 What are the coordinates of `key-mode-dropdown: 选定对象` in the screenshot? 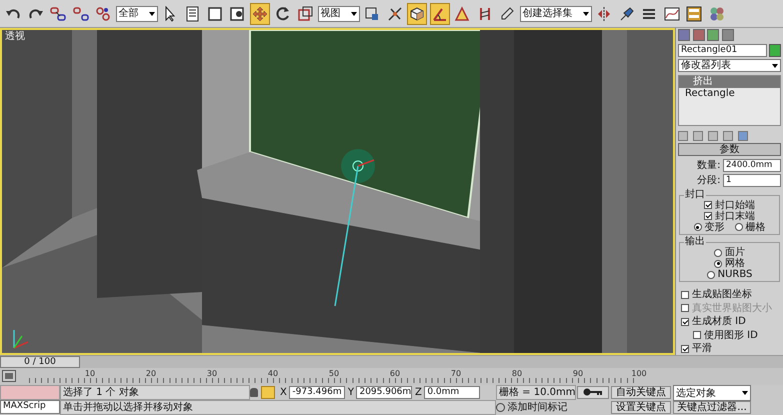 It's located at (712, 393).